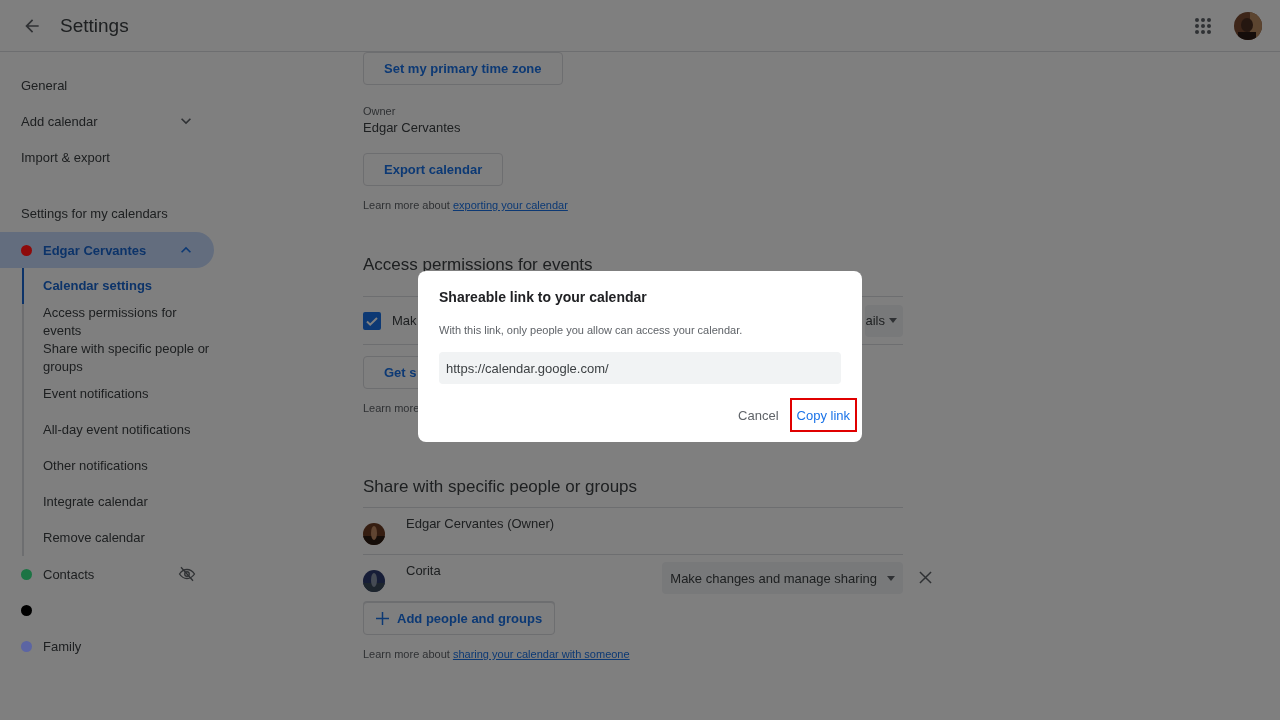  What do you see at coordinates (500, 487) in the screenshot?
I see `section-heading: Share with specific people or groups` at bounding box center [500, 487].